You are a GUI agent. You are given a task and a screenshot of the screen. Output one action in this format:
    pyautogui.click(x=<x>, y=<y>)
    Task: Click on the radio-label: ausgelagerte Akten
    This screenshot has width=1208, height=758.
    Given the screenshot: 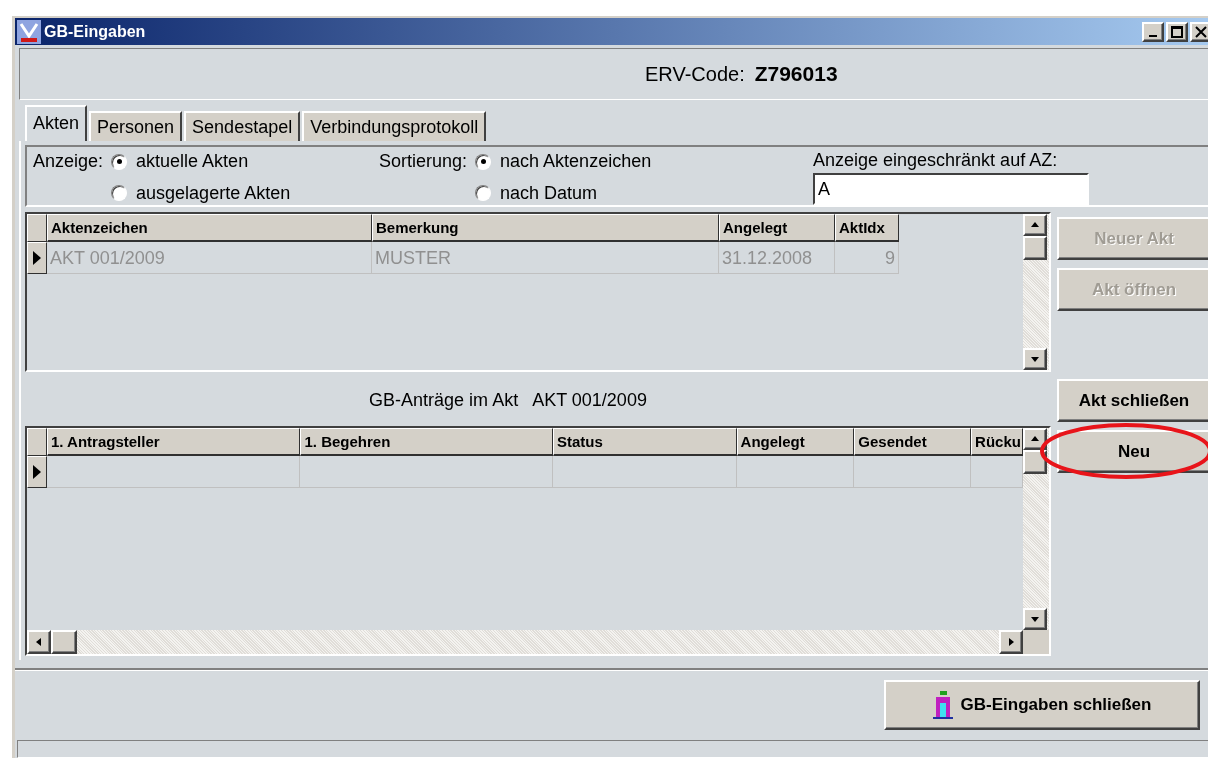 What is the action you would take?
    pyautogui.click(x=213, y=193)
    